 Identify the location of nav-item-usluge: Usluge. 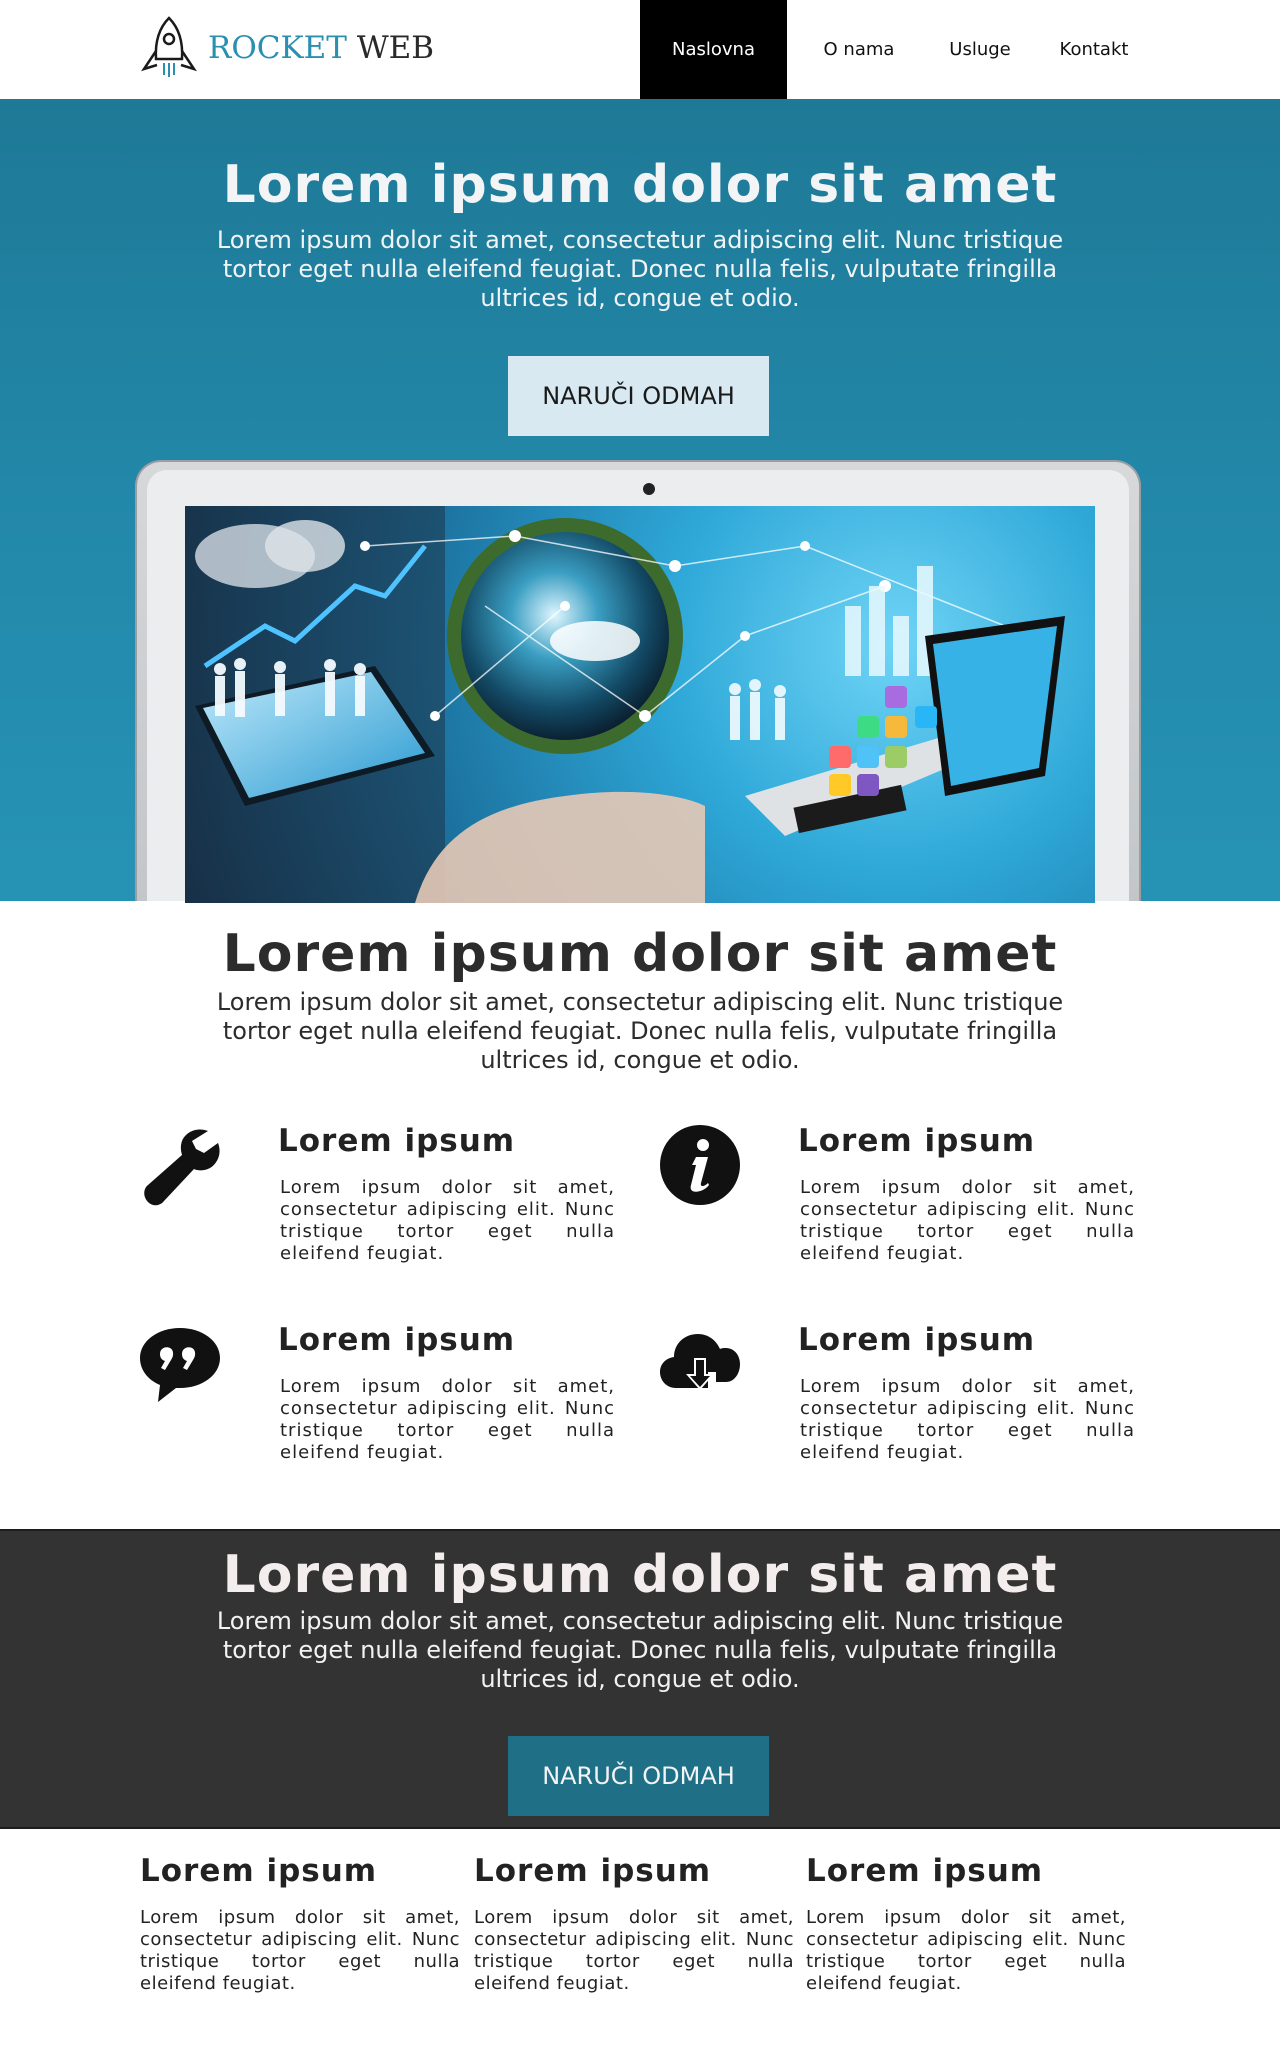
(980, 49).